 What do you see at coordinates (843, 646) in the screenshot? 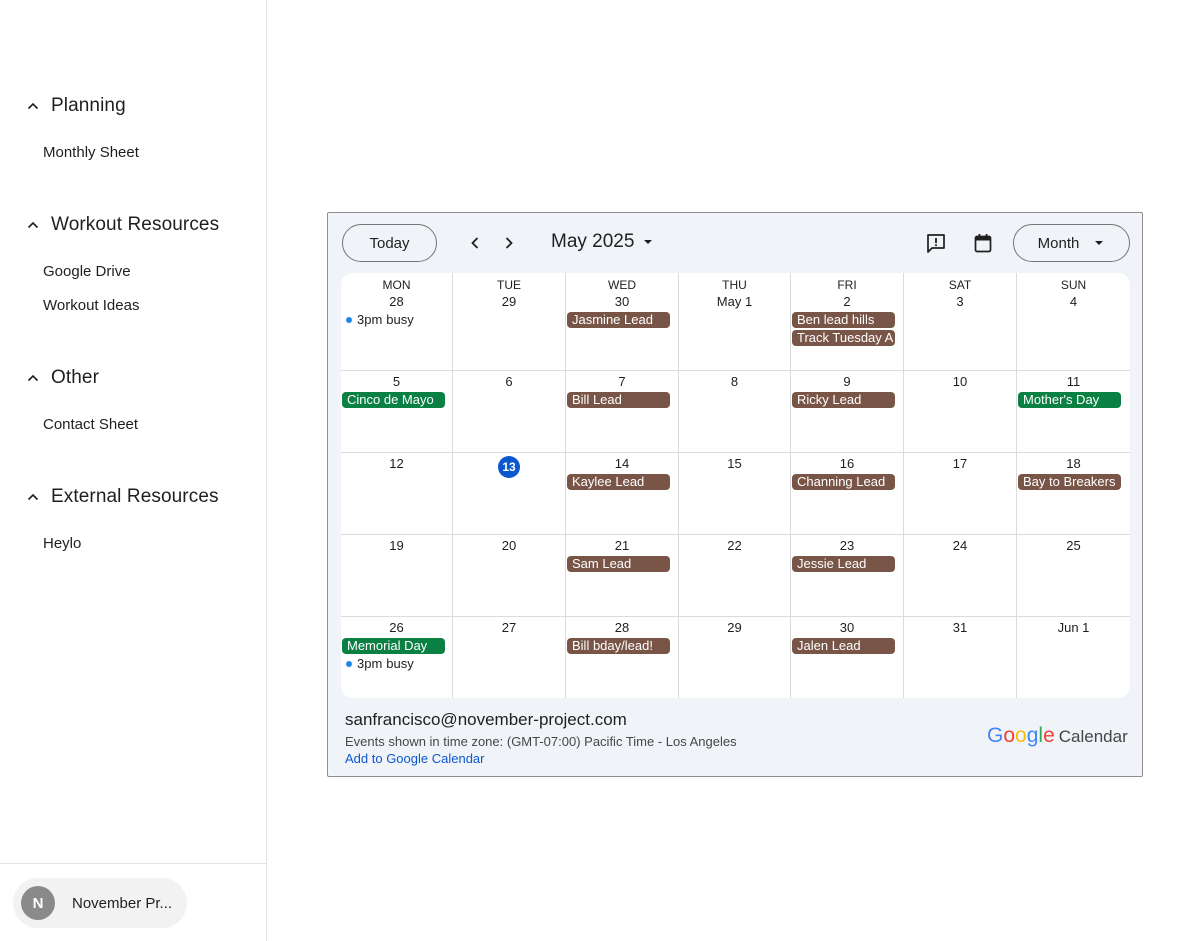
I see `event-chip: Jalen Lead` at bounding box center [843, 646].